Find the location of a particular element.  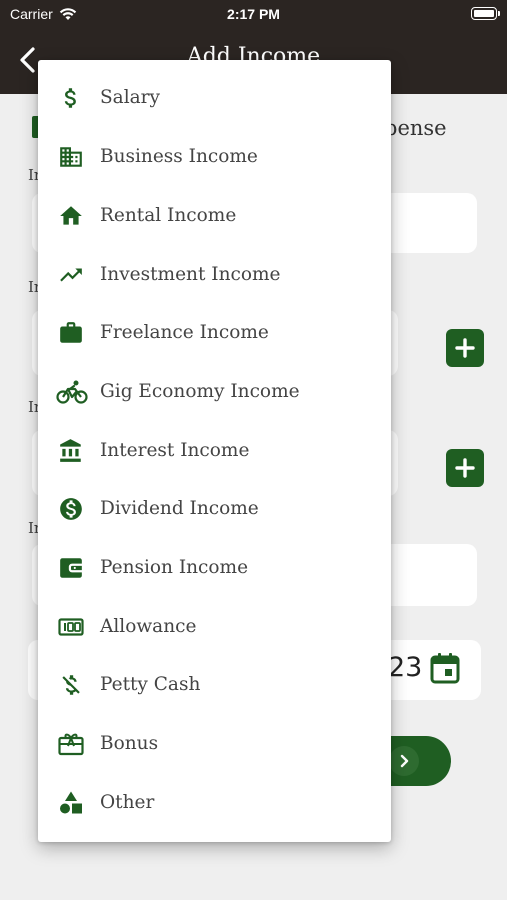

menu-item-bonus: Bonus is located at coordinates (214, 744).